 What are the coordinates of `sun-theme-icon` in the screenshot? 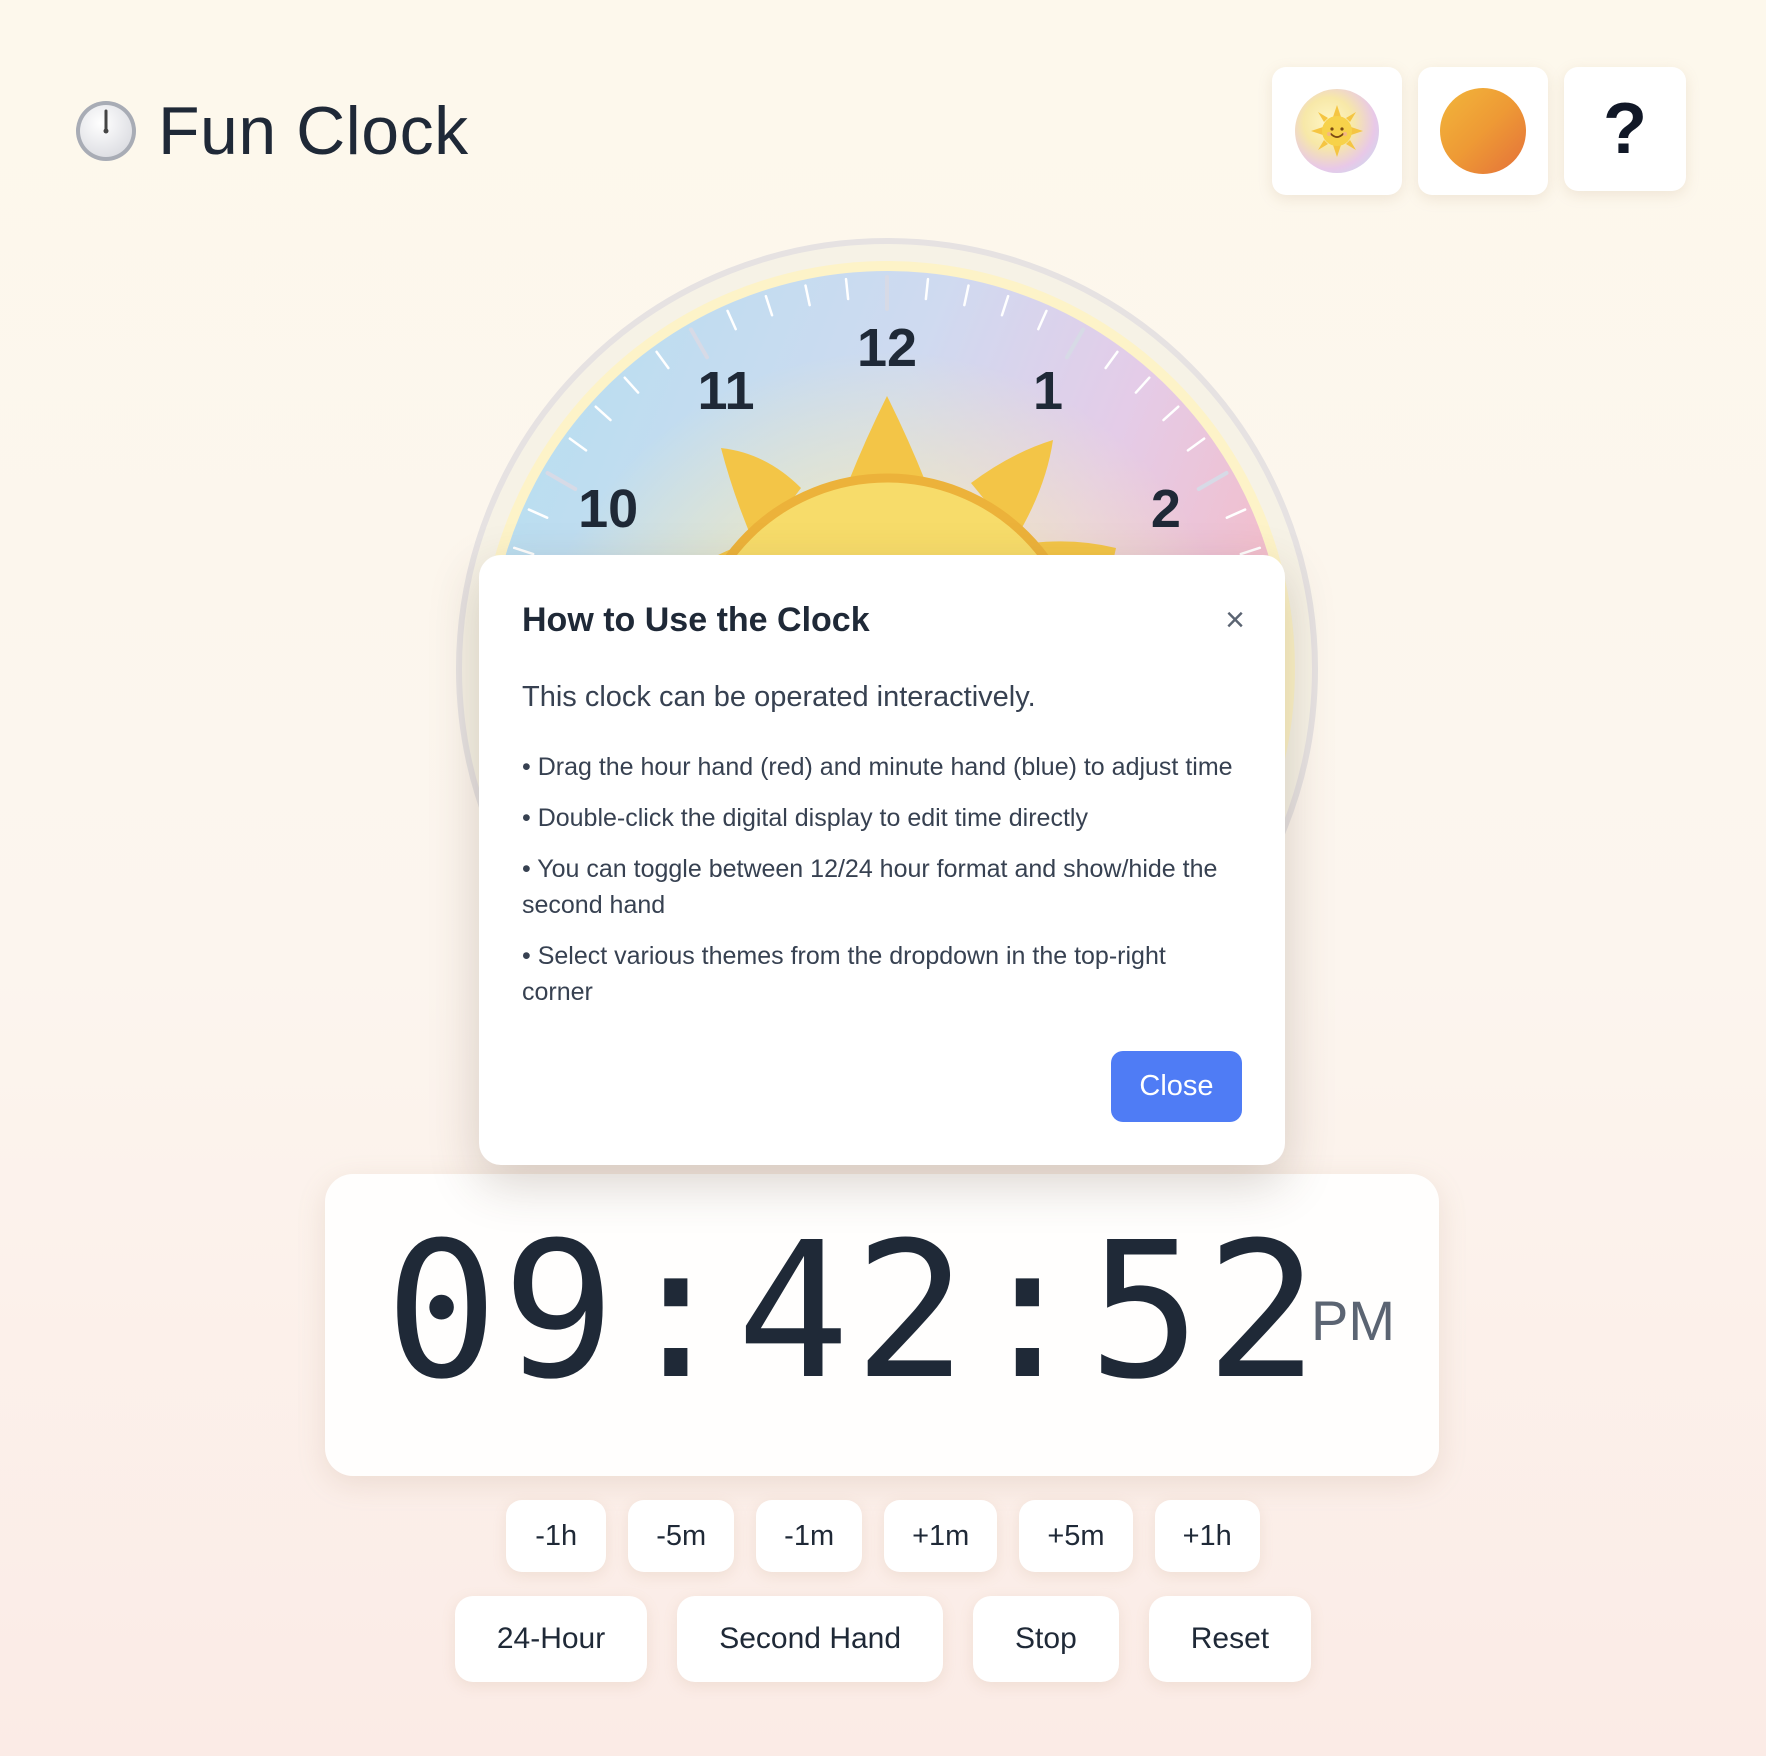 It's located at (1337, 131).